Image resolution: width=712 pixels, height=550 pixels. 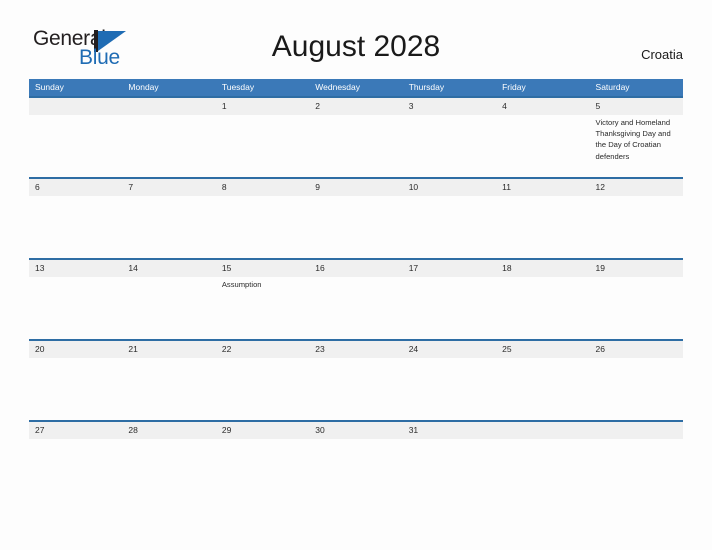 I want to click on week-date-band: 6 7 8 9 10 11 12, so click(x=356, y=186).